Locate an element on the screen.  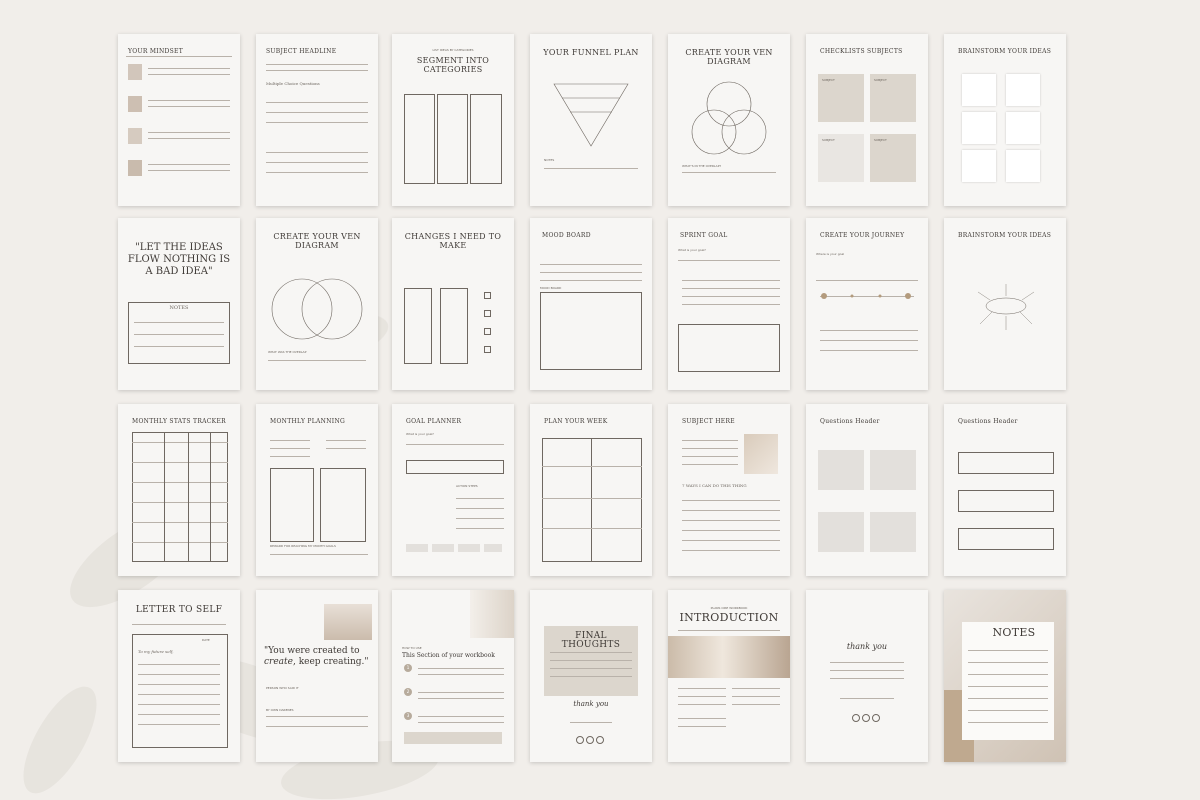
funnel-diagram is located at coordinates (591, 115).